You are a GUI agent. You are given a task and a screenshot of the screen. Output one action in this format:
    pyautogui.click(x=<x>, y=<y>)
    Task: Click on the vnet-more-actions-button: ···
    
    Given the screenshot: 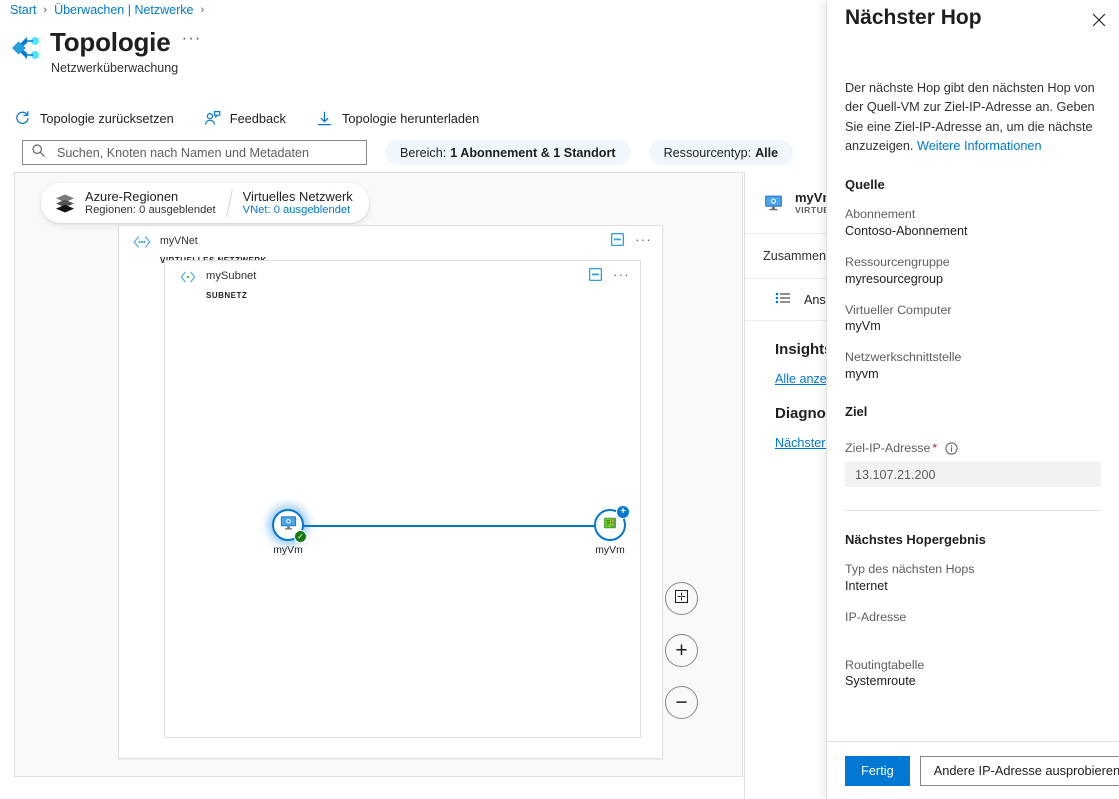 What is the action you would take?
    pyautogui.click(x=643, y=239)
    